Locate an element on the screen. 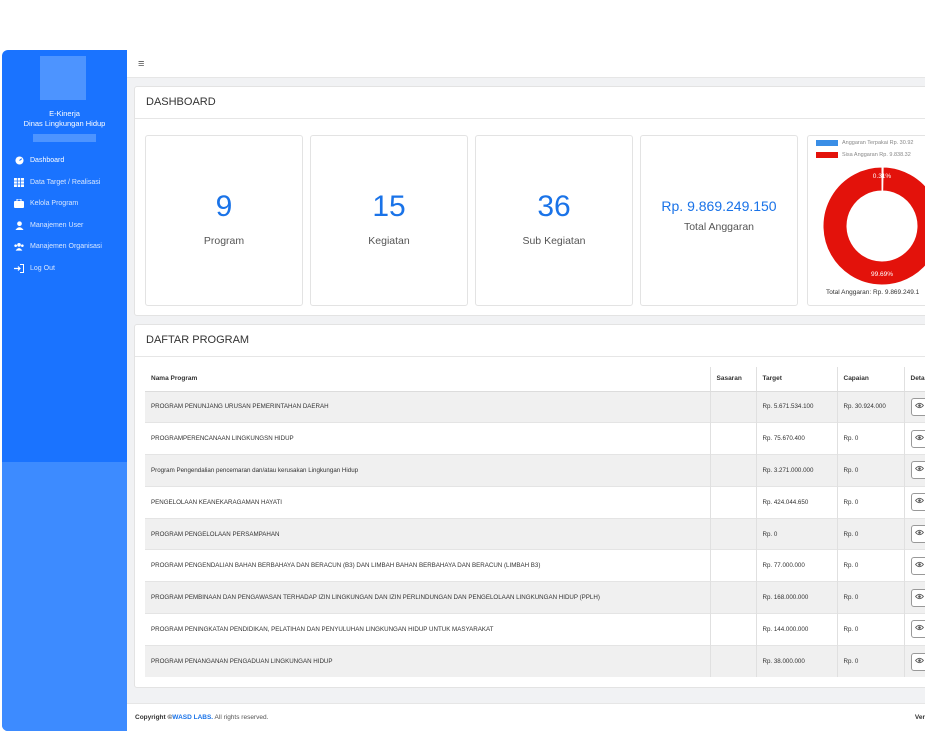 The height and width of the screenshot is (731, 925). sidebar-item-manajemen-user: Manajemen User is located at coordinates (64, 226).